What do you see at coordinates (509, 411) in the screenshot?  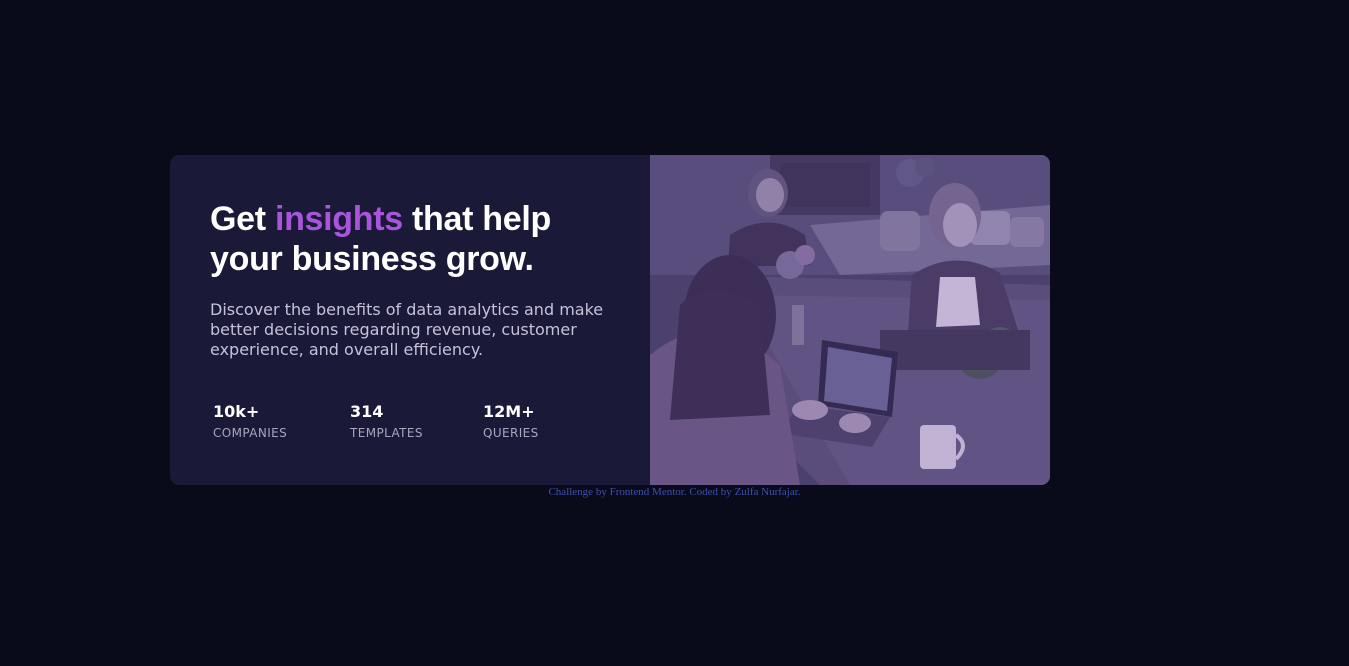 I see `stat-value: 12M+` at bounding box center [509, 411].